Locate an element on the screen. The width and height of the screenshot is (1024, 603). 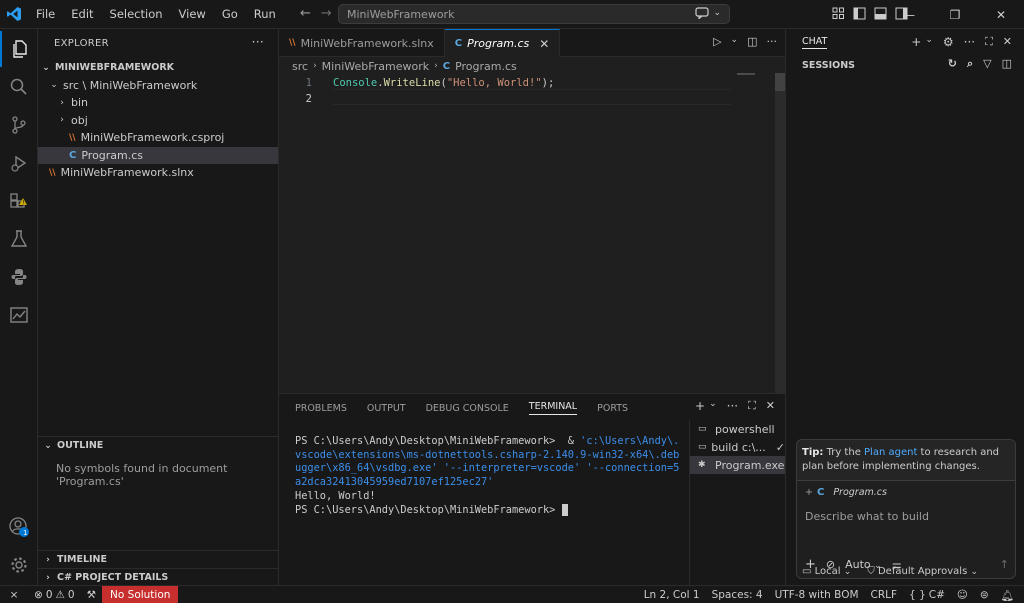
forward-arrow-icon: → is located at coordinates (326, 13).